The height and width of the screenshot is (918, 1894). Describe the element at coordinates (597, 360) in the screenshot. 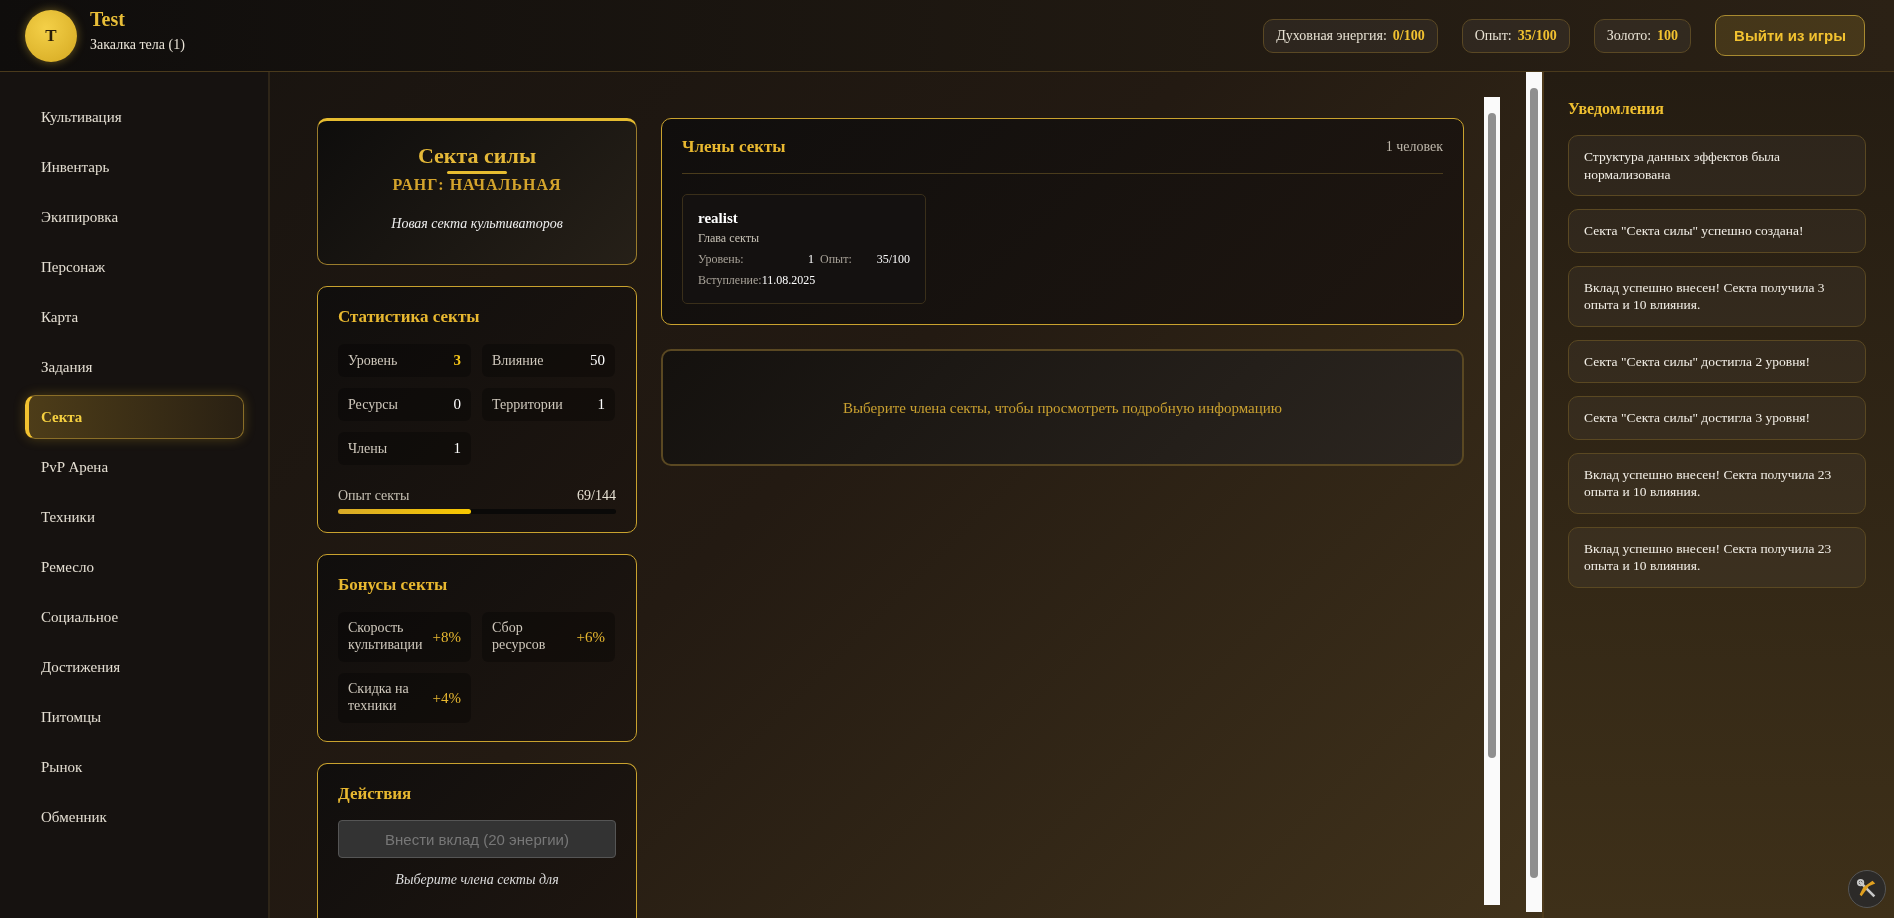

I see `stat-value: 50` at that location.